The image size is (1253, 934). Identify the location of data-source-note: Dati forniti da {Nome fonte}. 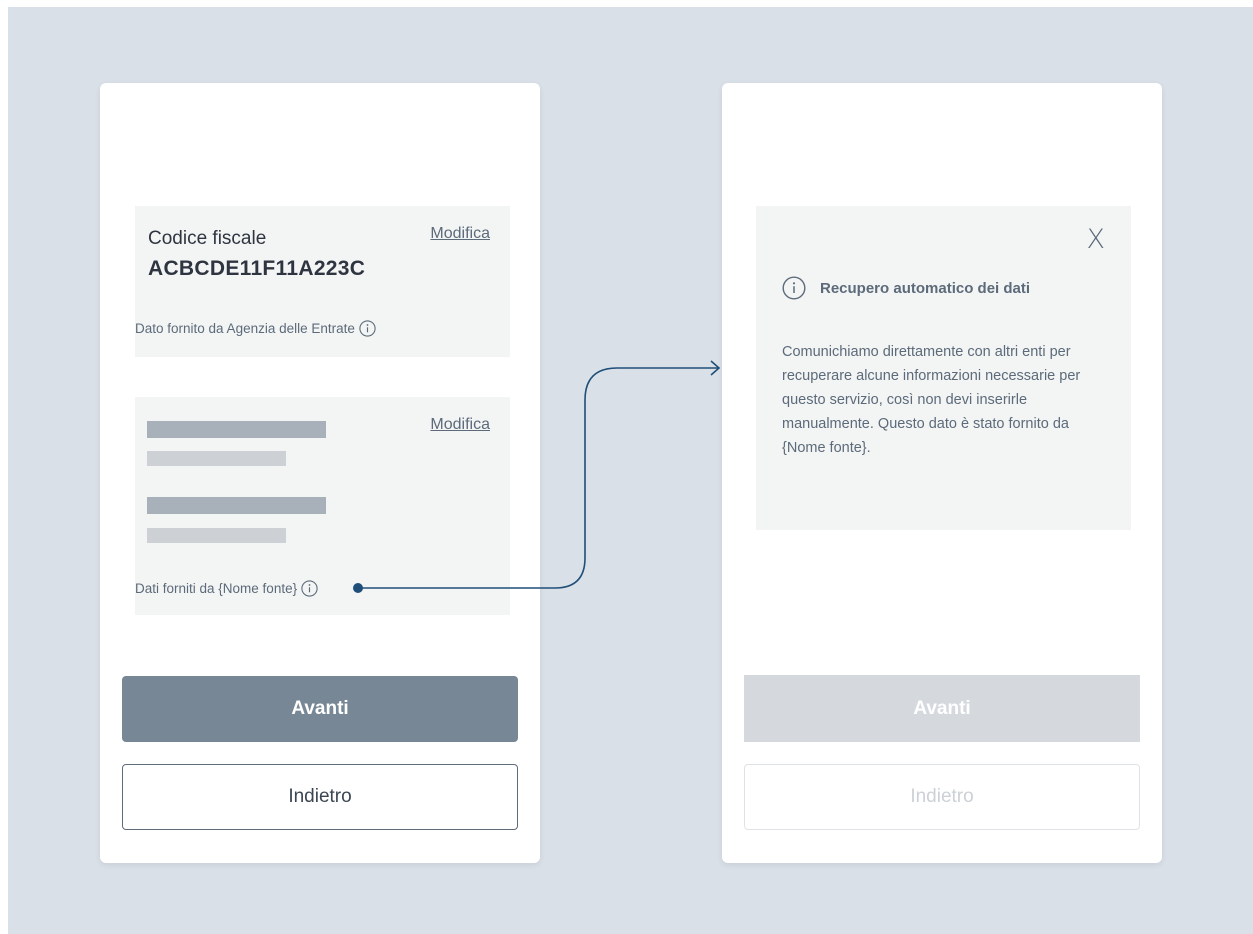
(226, 588).